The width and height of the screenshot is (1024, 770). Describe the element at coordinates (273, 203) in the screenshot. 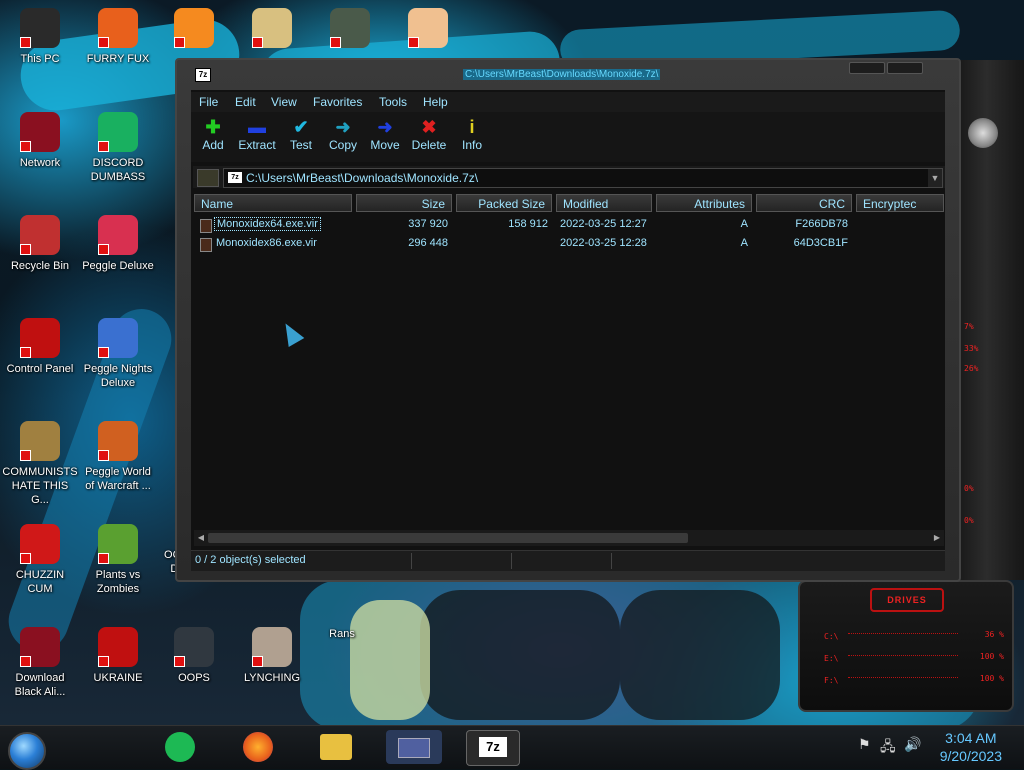

I see `column-name: Name` at that location.